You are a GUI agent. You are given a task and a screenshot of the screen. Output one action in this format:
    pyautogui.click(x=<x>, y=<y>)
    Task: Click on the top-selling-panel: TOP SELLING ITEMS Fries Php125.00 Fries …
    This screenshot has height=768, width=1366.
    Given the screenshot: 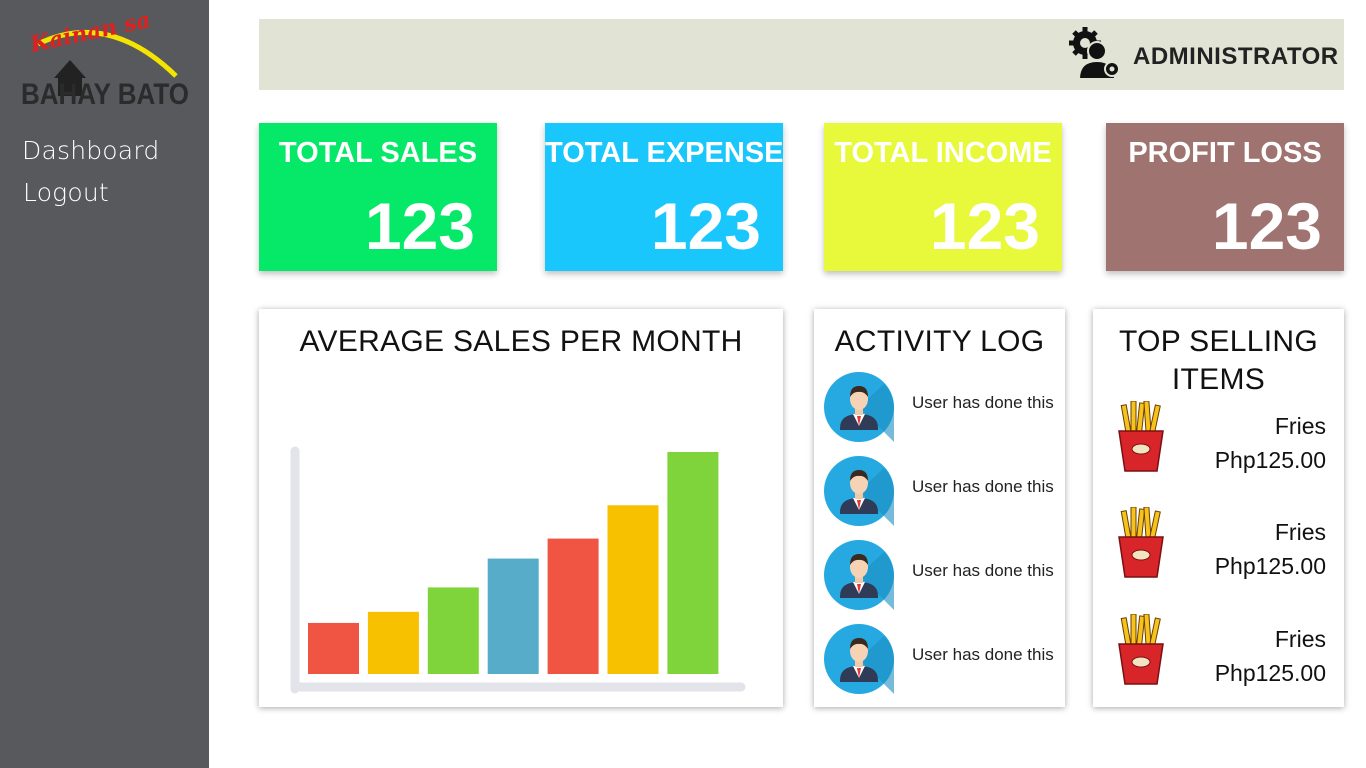 What is the action you would take?
    pyautogui.click(x=1218, y=508)
    